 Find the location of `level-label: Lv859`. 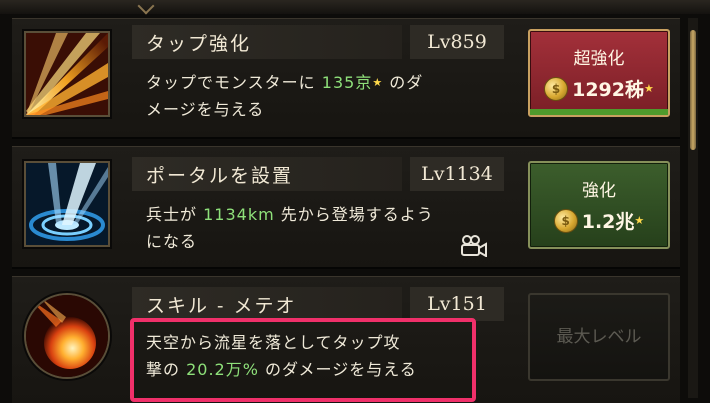

level-label: Lv859 is located at coordinates (457, 42).